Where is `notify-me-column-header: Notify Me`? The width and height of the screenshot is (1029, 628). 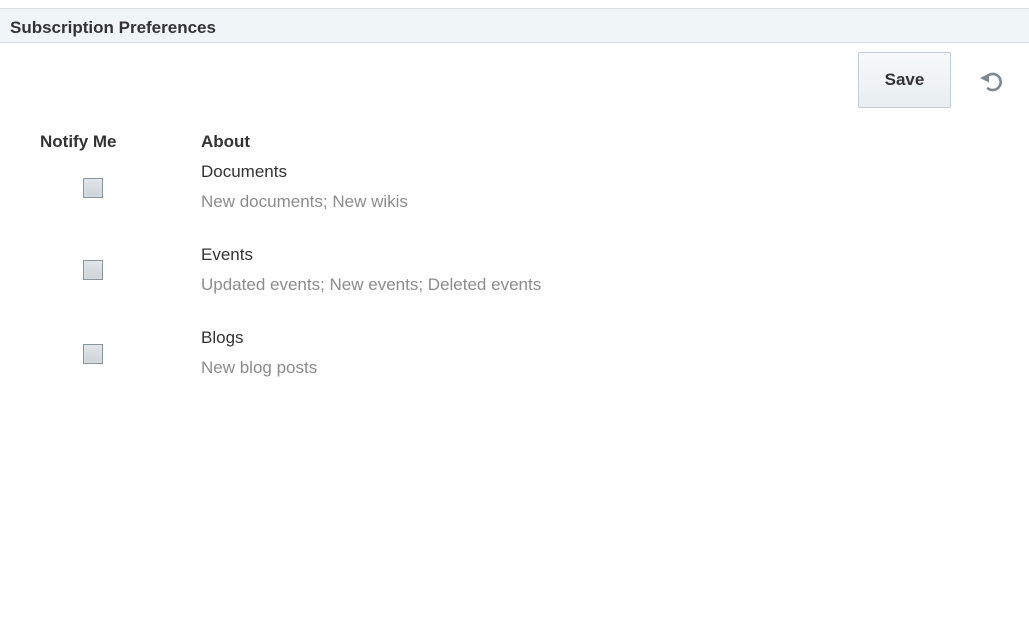 notify-me-column-header: Notify Me is located at coordinates (78, 141).